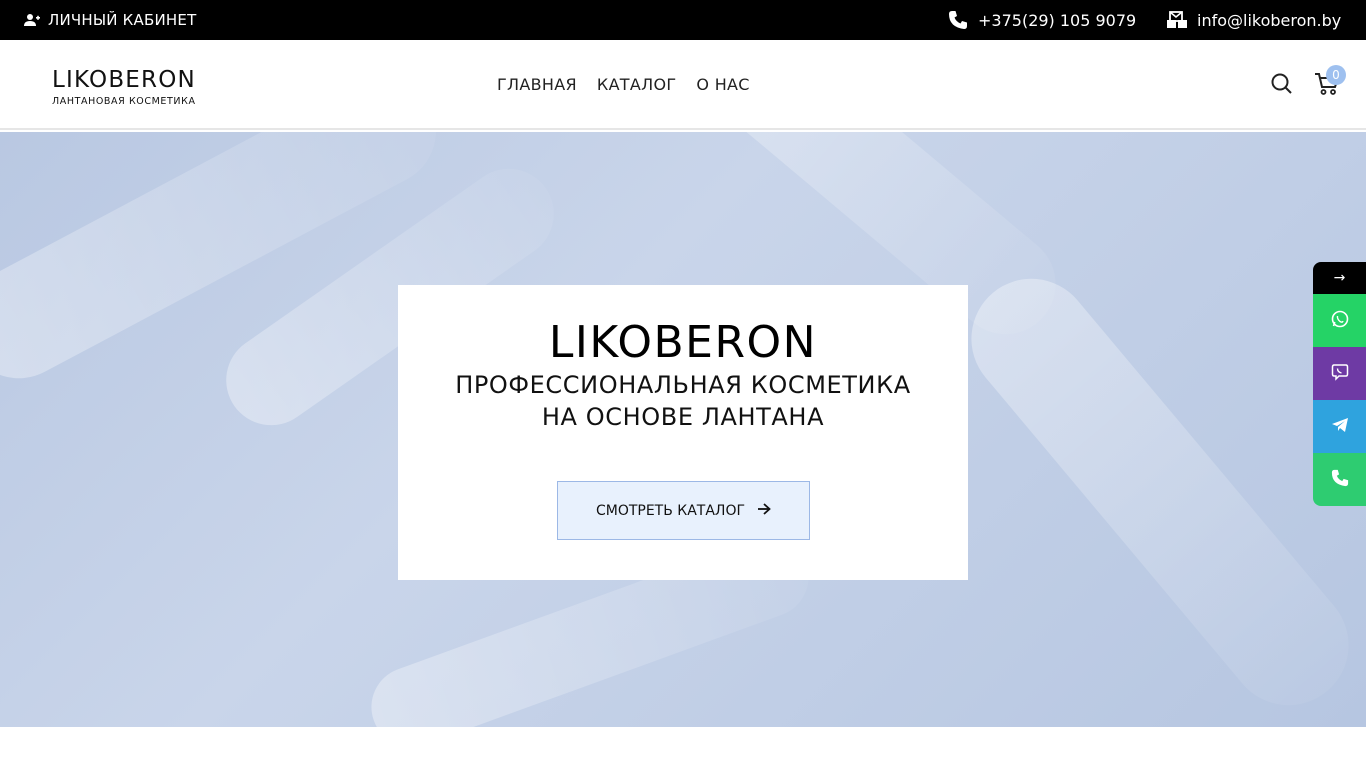 This screenshot has width=1366, height=768. What do you see at coordinates (122, 20) in the screenshot?
I see `account-label: ЛИЧНЫЙ КАБИНЕТ` at bounding box center [122, 20].